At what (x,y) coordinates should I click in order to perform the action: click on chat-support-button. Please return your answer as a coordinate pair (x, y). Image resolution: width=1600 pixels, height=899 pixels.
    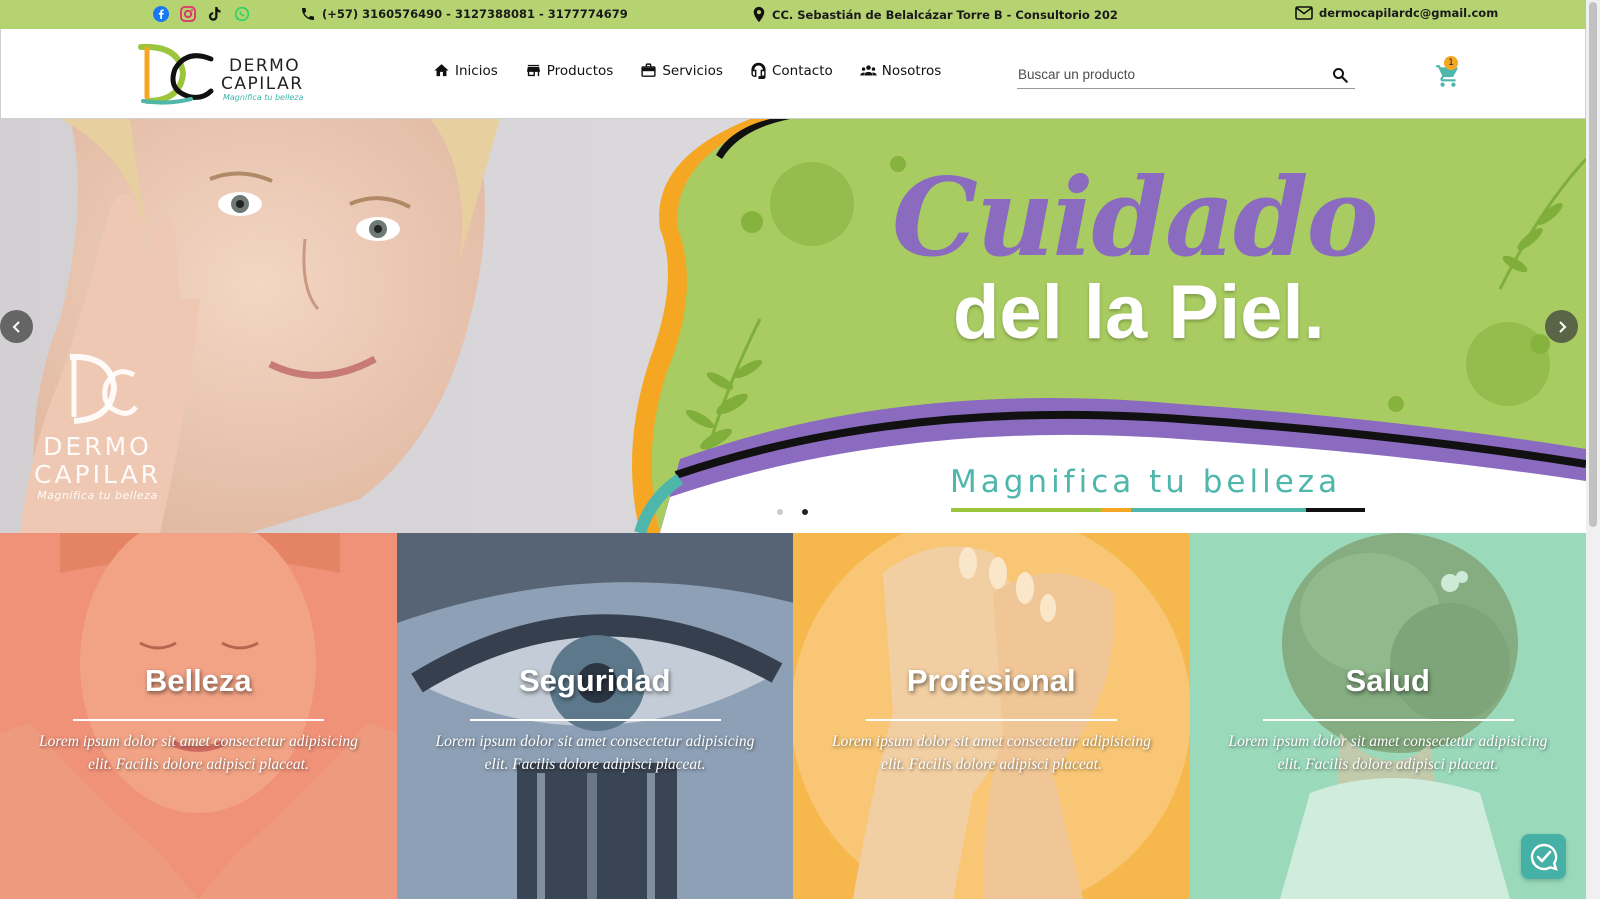
    Looking at the image, I should click on (1543, 856).